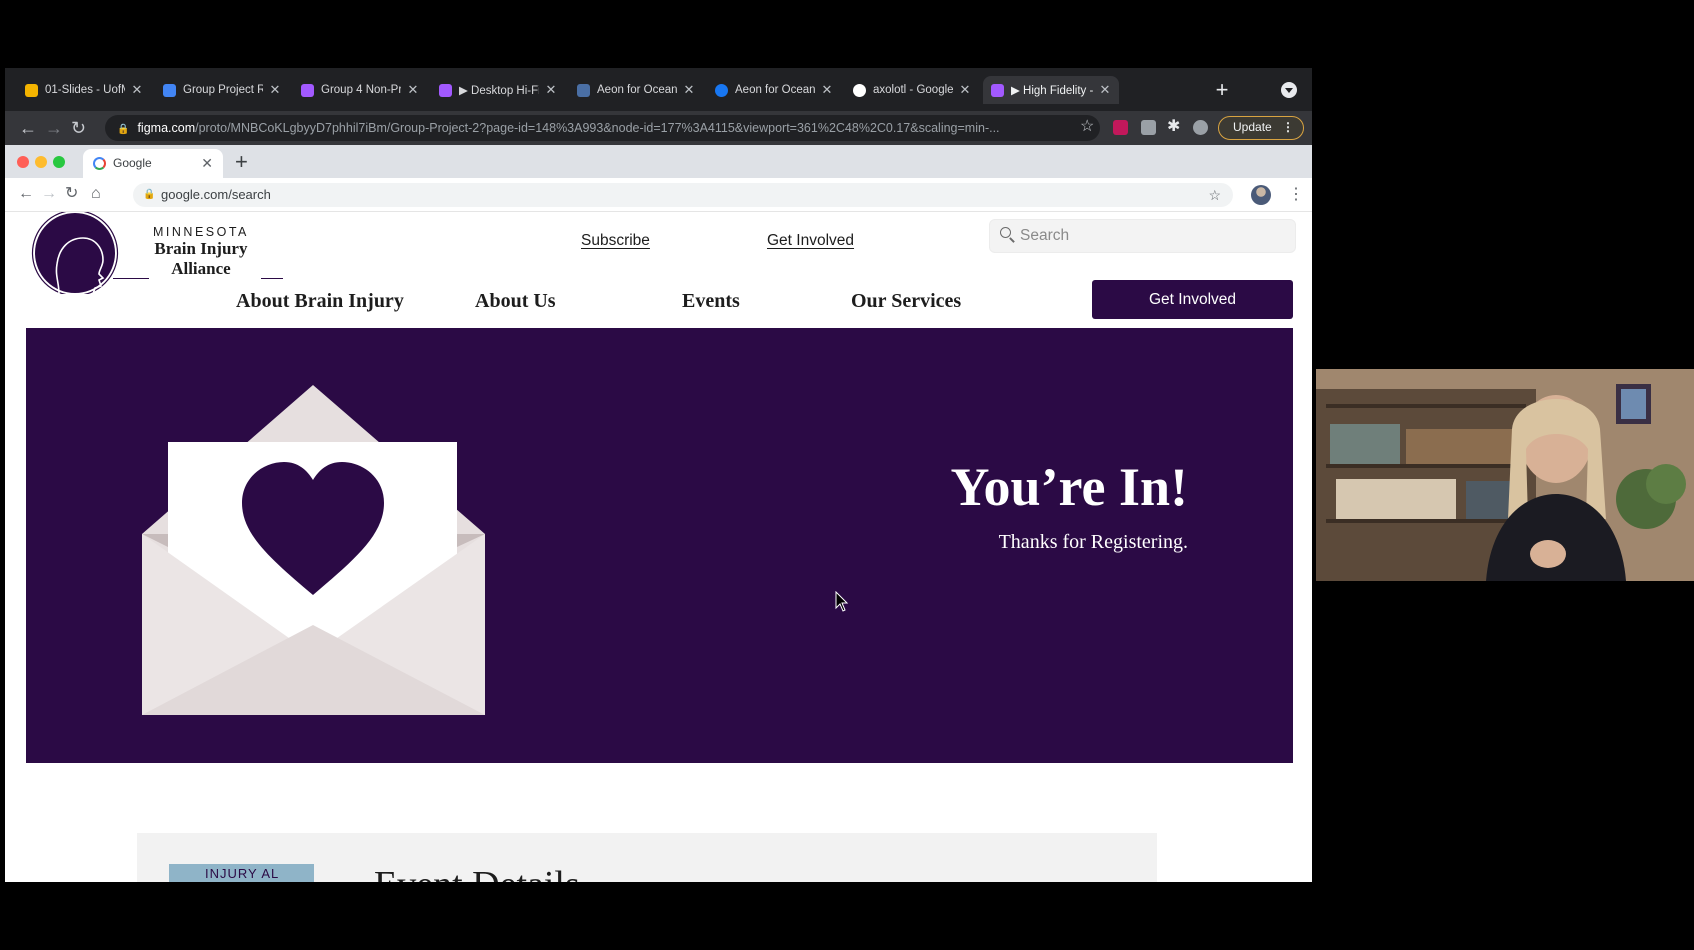 This screenshot has height=950, width=1694. I want to click on nav-about-us: About Us, so click(515, 301).